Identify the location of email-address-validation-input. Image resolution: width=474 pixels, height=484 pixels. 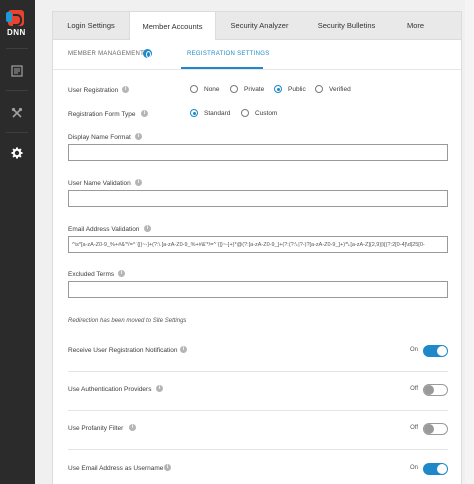
(258, 244).